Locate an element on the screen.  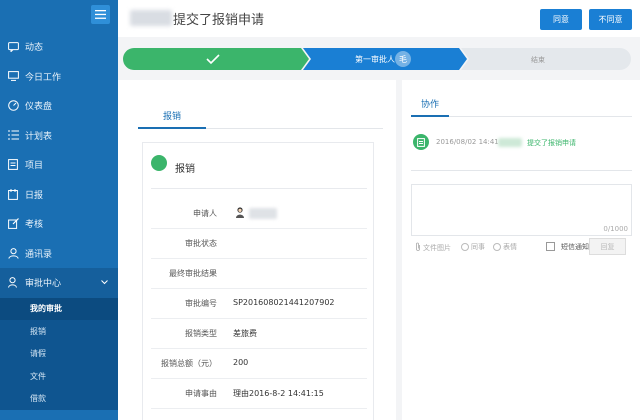
field-label: 申请事由 is located at coordinates (201, 393).